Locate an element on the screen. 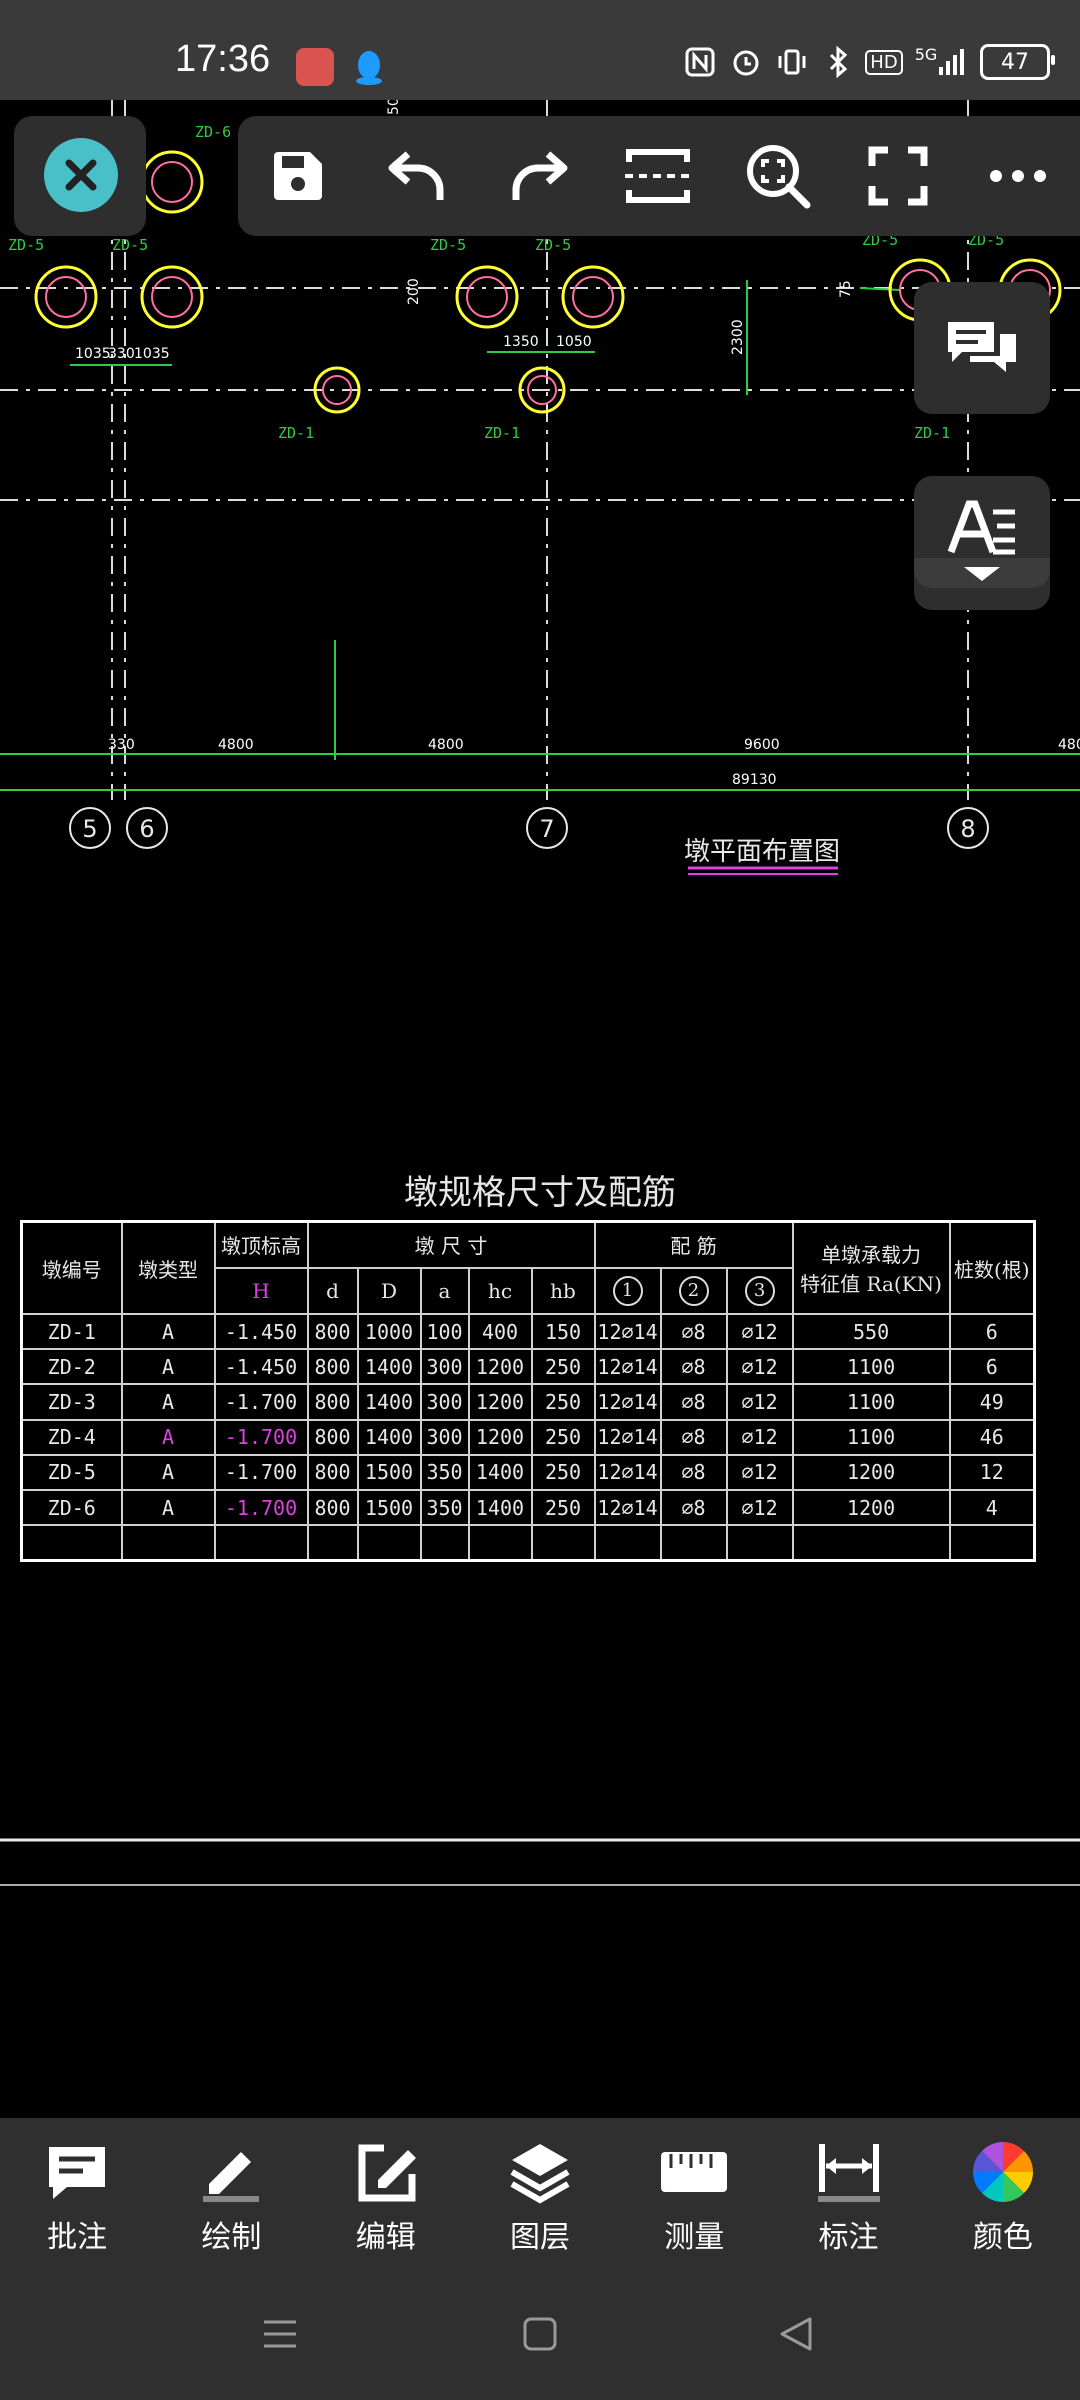 The height and width of the screenshot is (2400, 1080). cell-count: 12 is located at coordinates (992, 1472).